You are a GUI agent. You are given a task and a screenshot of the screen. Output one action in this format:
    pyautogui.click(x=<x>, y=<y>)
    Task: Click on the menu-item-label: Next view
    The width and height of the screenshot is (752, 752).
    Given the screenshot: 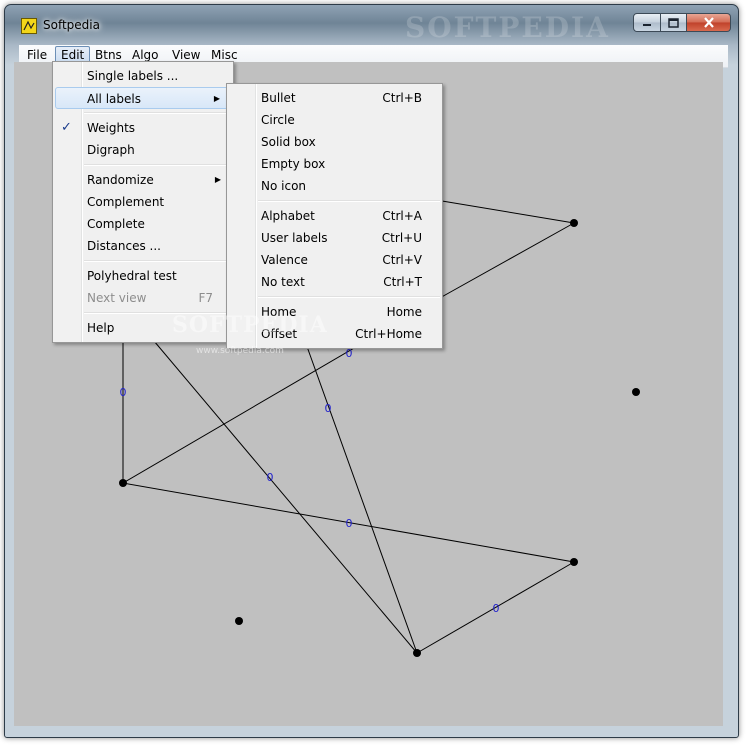 What is the action you would take?
    pyautogui.click(x=117, y=298)
    